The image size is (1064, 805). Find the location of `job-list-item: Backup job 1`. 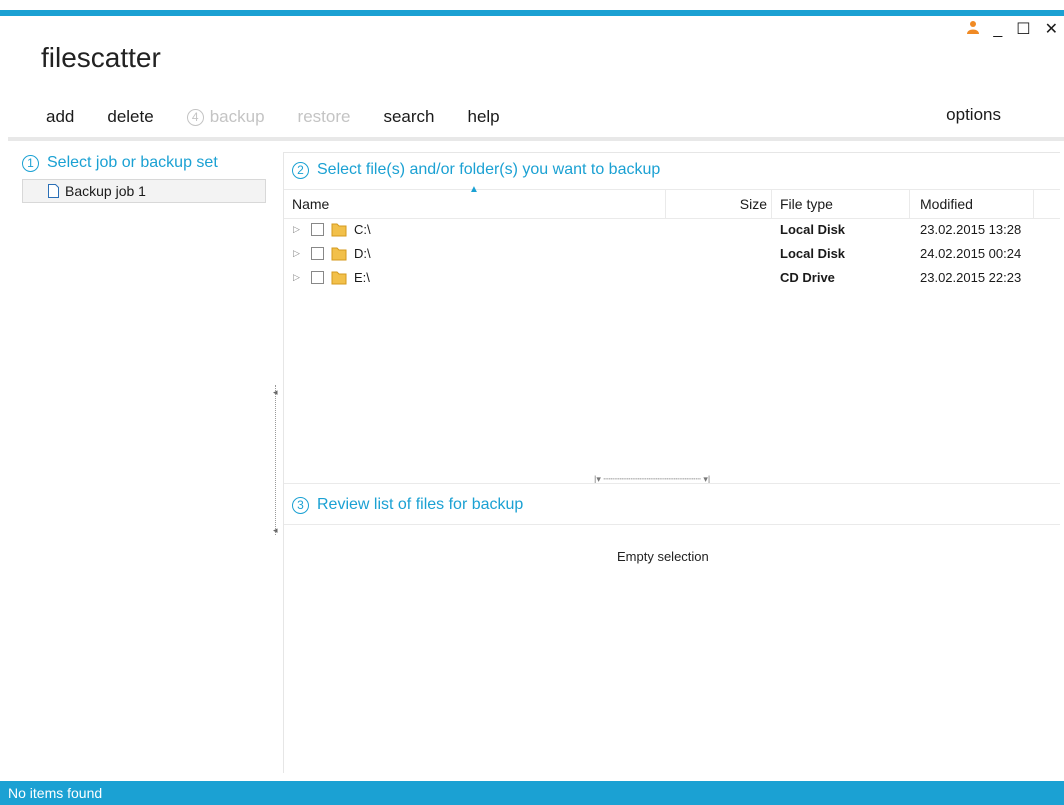

job-list-item: Backup job 1 is located at coordinates (144, 191).